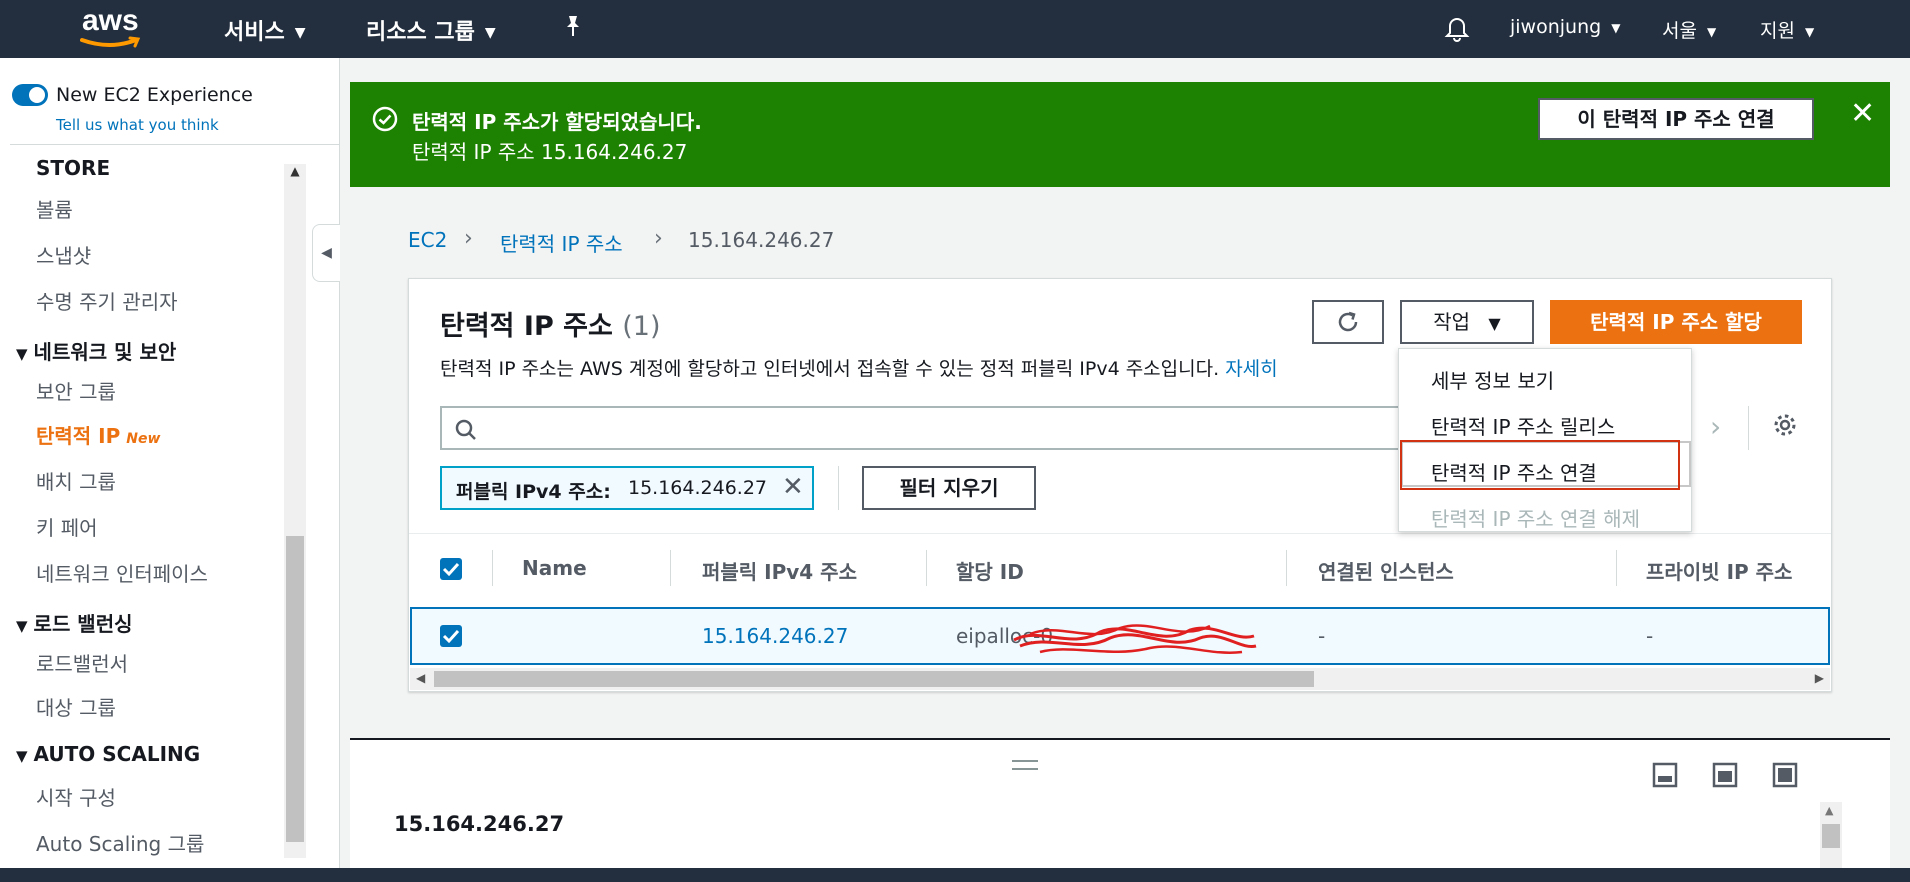 The width and height of the screenshot is (1910, 882). I want to click on sidebar-scrollbar-thumb, so click(295, 689).